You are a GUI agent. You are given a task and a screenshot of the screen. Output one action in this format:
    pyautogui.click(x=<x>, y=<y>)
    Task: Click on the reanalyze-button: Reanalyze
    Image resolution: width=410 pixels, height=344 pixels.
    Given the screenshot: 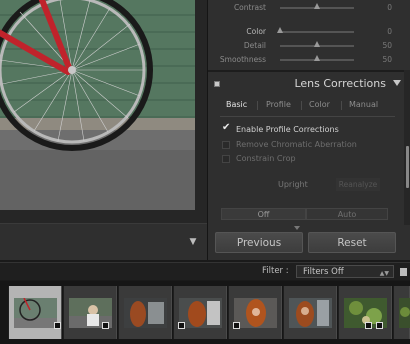 What is the action you would take?
    pyautogui.click(x=358, y=184)
    